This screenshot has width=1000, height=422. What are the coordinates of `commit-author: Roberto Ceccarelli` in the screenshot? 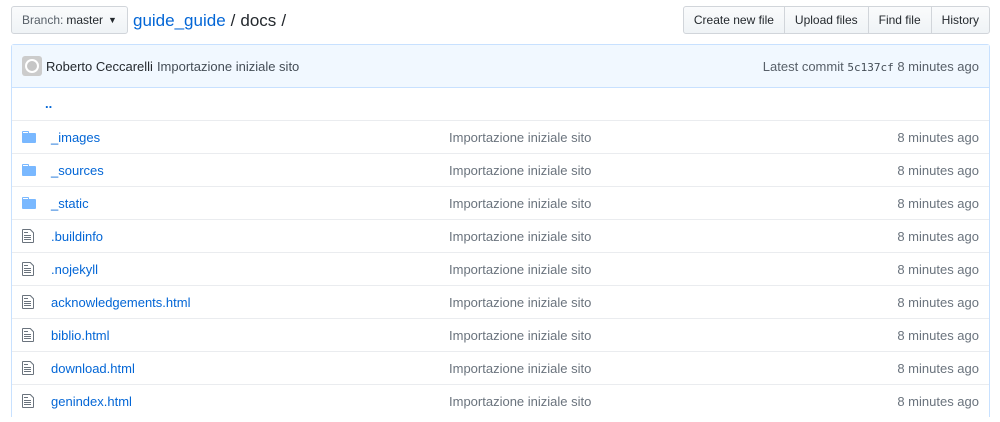 It's located at (99, 66).